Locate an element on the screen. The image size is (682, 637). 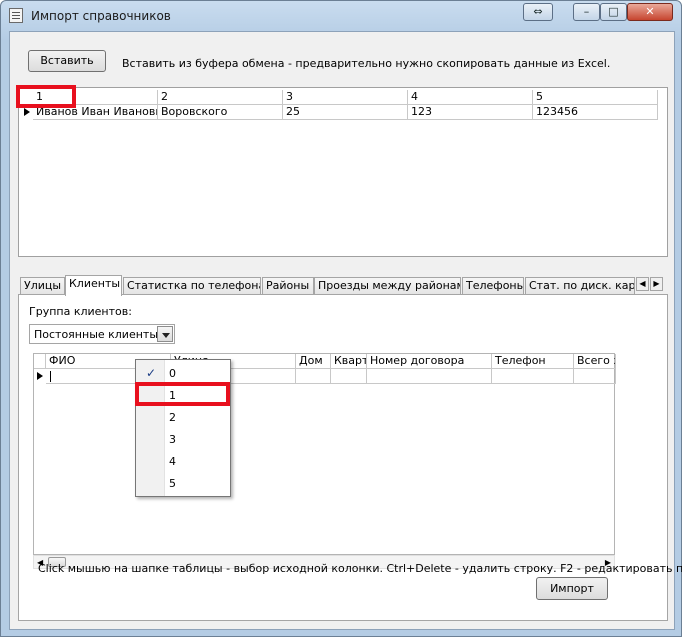
column-header-4: 4 is located at coordinates (470, 97).